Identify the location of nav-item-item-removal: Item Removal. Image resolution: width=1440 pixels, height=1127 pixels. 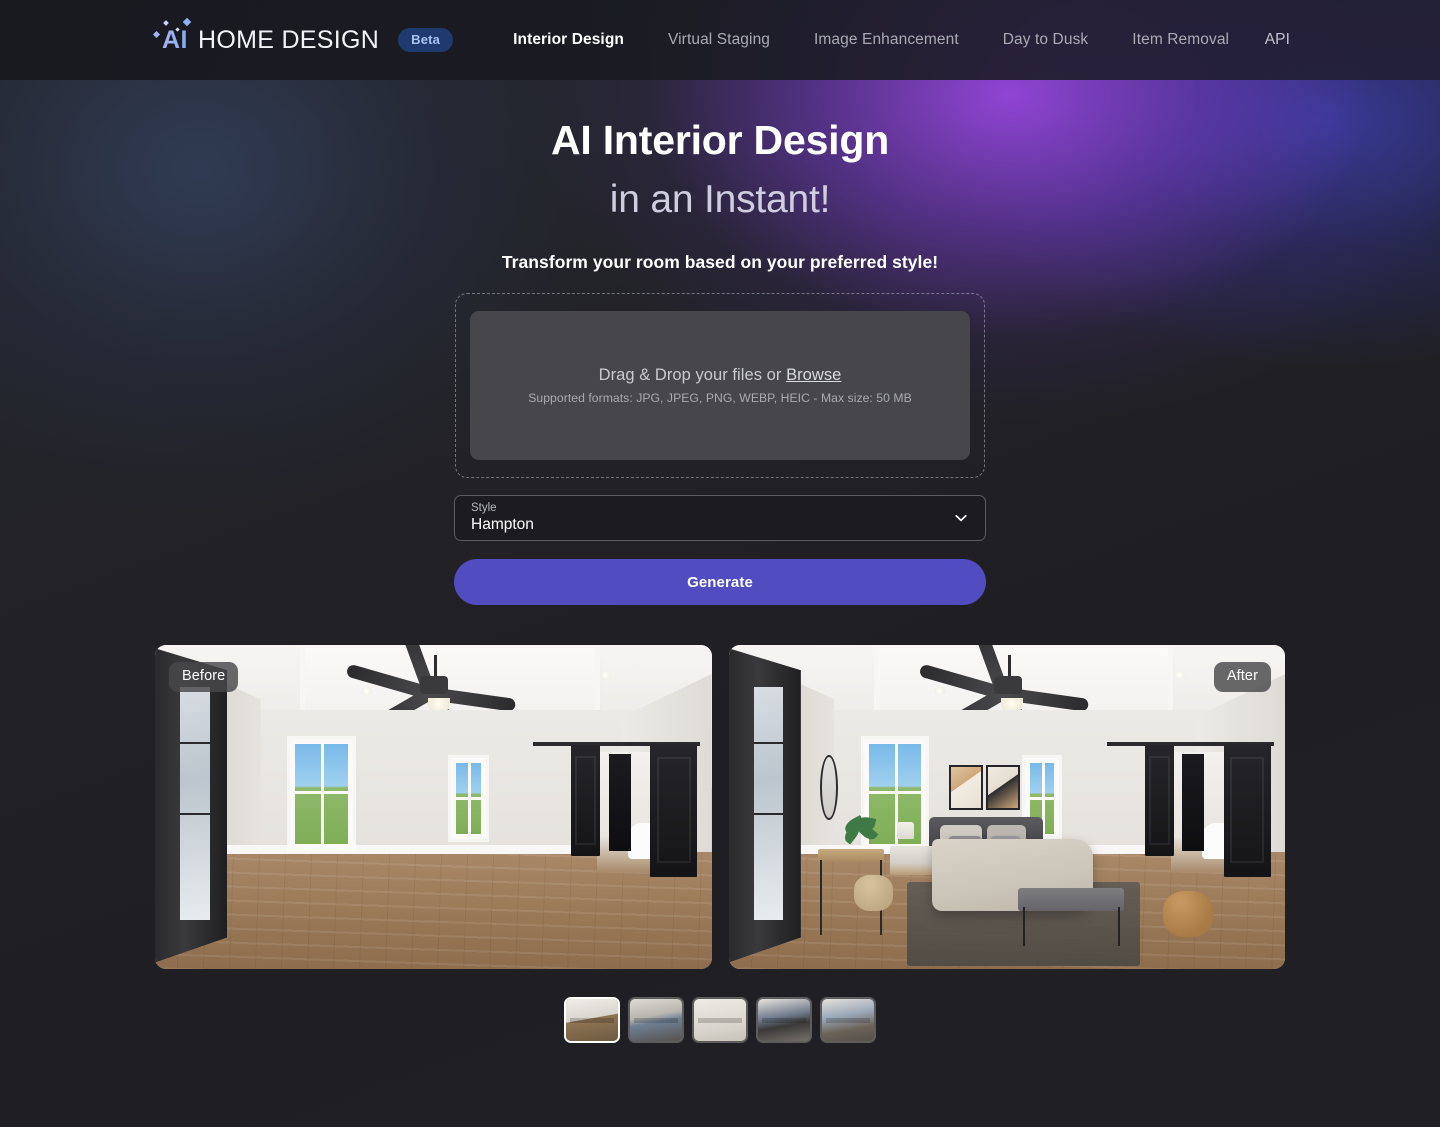
(1180, 40).